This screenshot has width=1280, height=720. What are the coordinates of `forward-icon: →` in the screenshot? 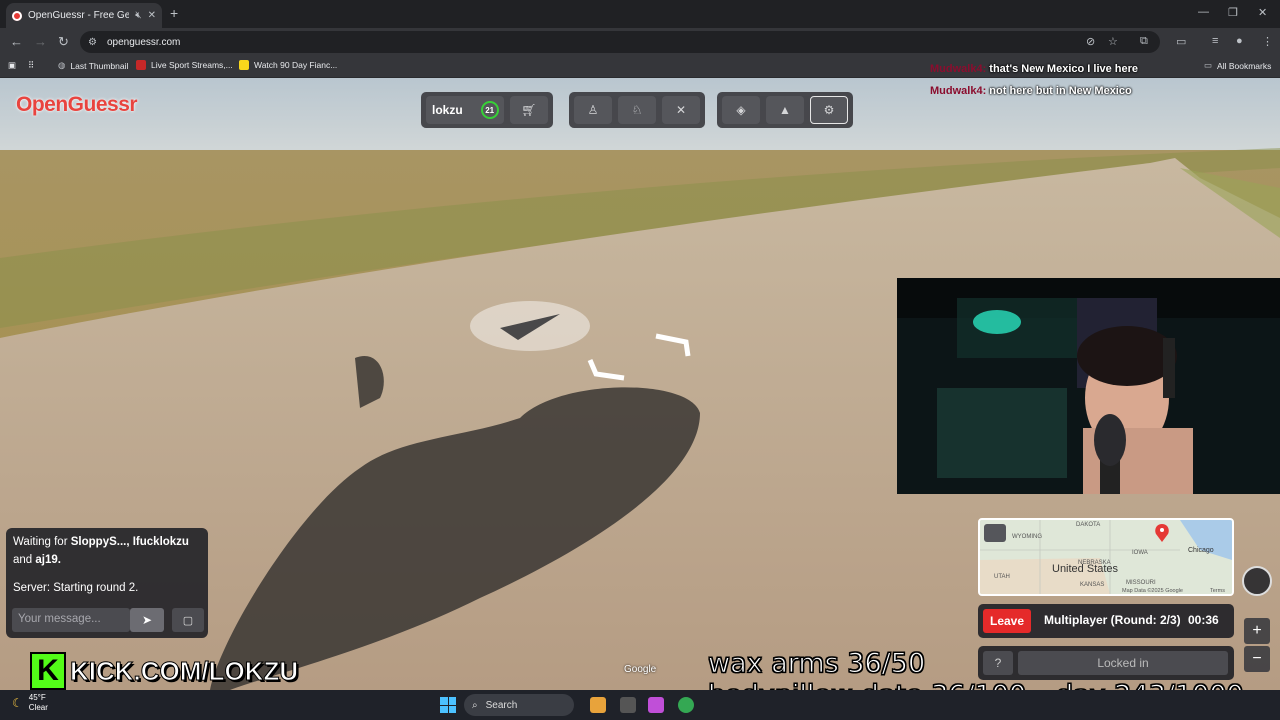 It's located at (40, 41).